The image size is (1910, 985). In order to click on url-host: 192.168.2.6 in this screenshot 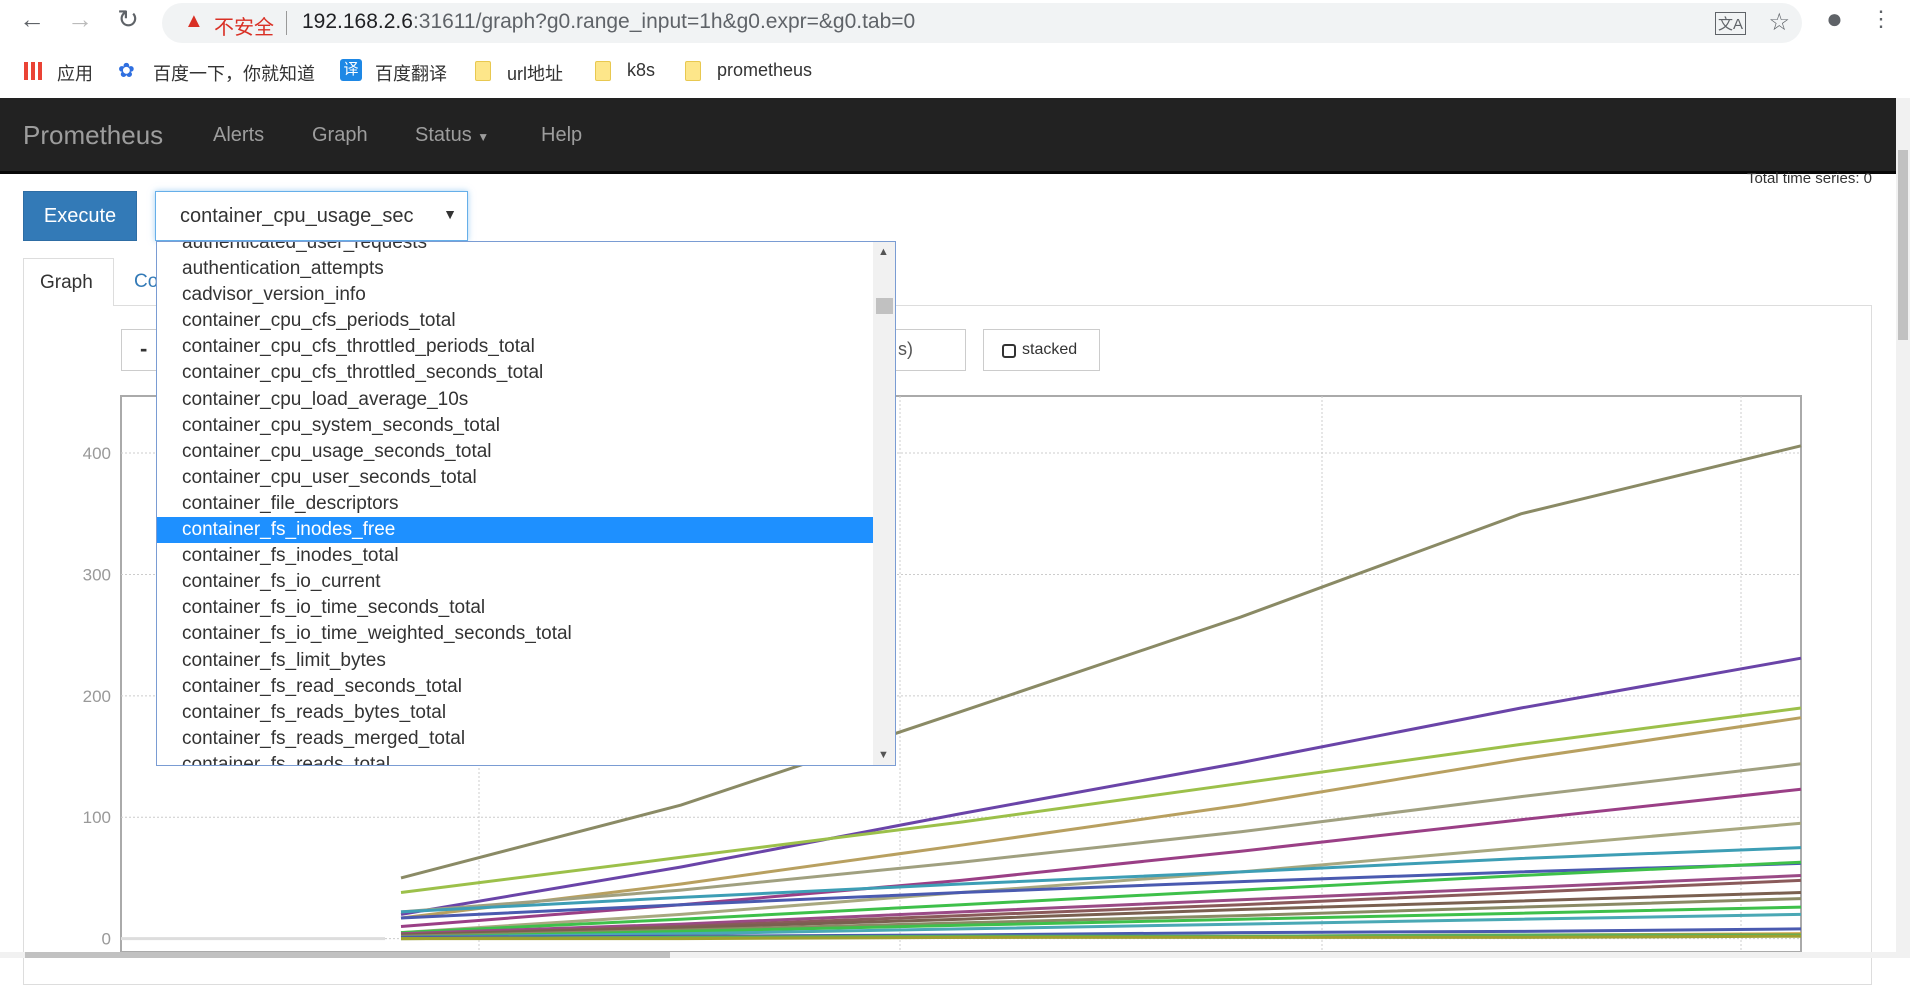, I will do `click(357, 21)`.